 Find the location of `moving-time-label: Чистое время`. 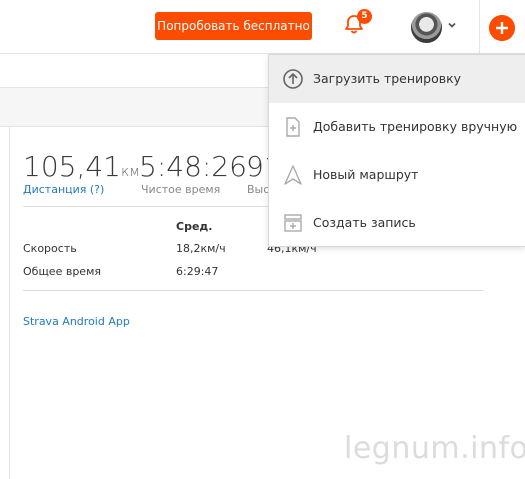

moving-time-label: Чистое время is located at coordinates (181, 189).